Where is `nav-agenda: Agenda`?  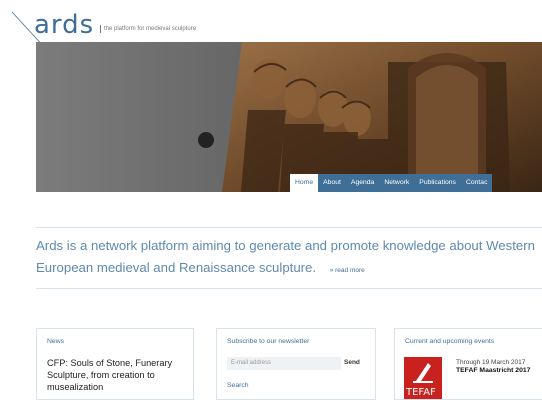 nav-agenda: Agenda is located at coordinates (362, 183).